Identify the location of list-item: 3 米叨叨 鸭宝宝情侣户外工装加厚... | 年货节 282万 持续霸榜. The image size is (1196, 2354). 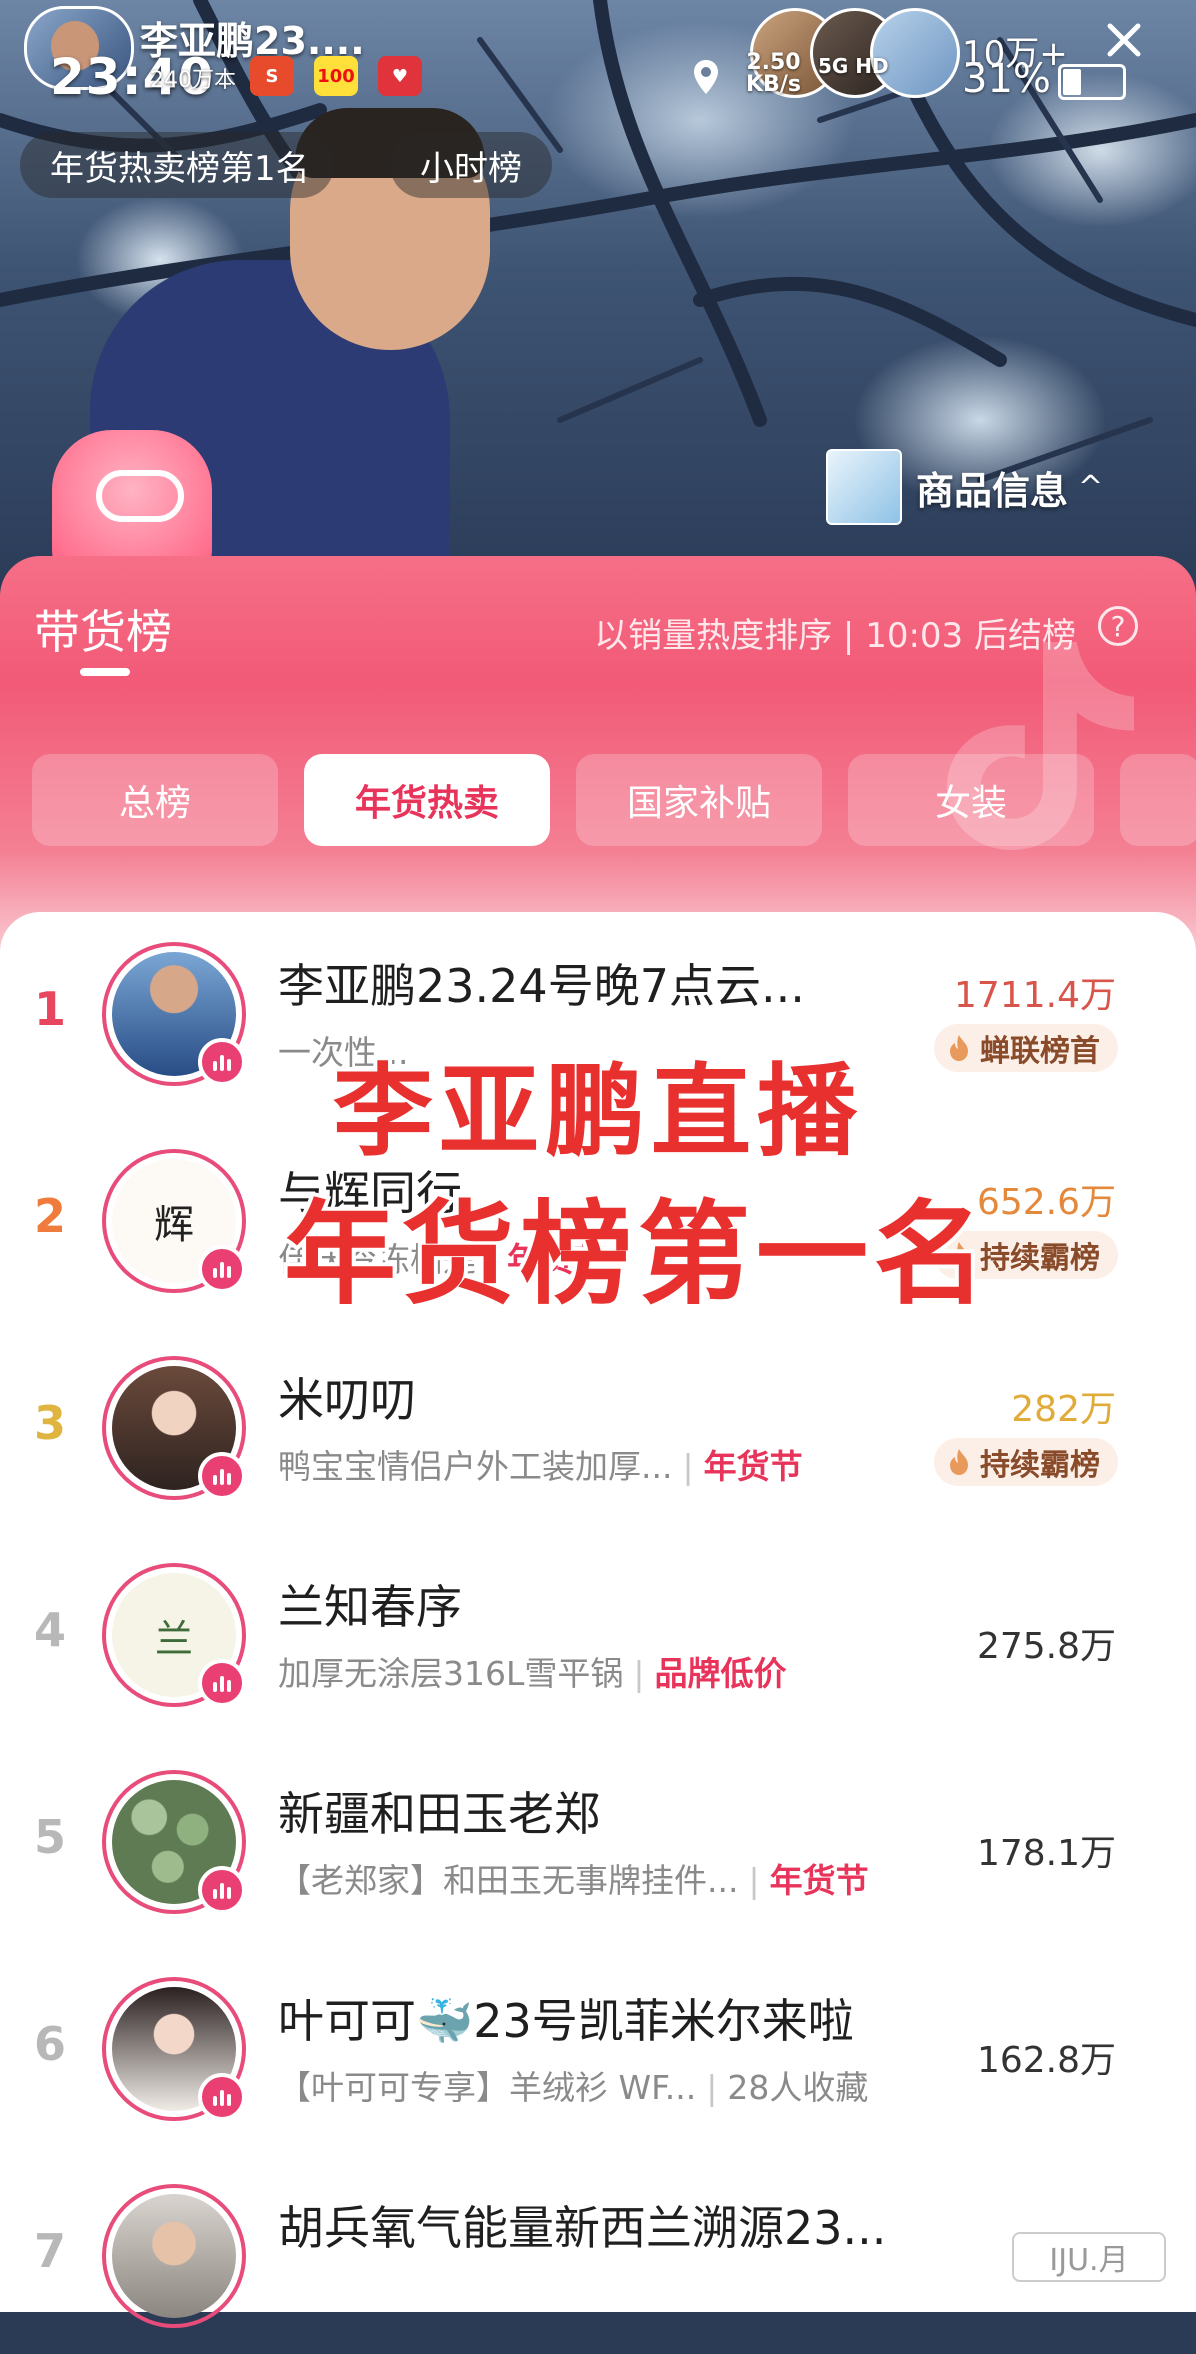
(598, 1426).